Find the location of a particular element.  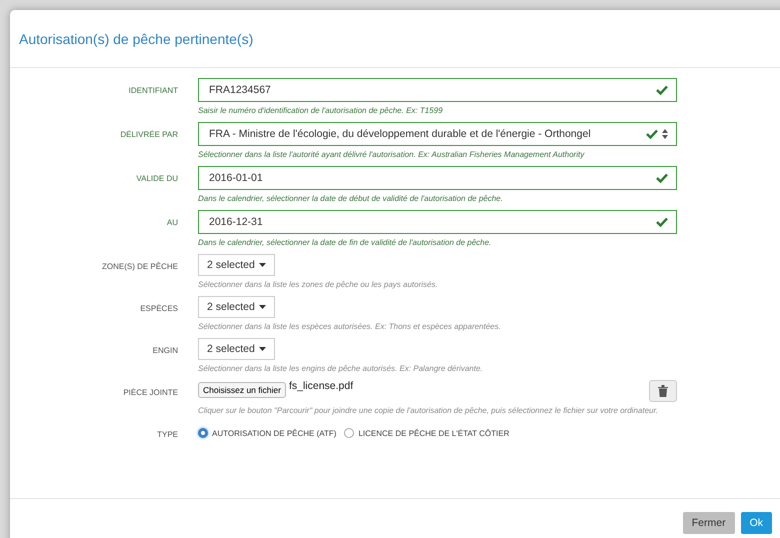

help-text: Dans le calendrier, sélectionner la date de fin de validité de l'autorisation de pêche. is located at coordinates (345, 242).